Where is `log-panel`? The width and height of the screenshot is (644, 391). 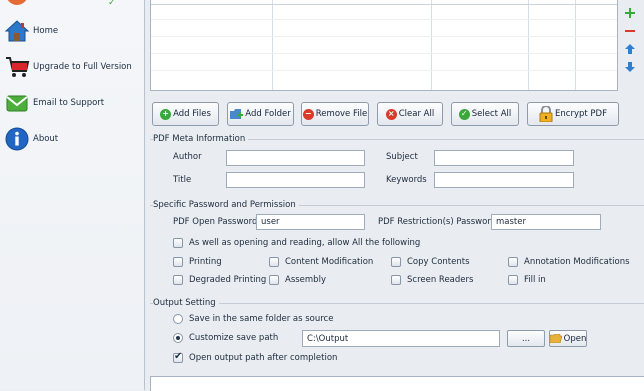
log-panel is located at coordinates (397, 383).